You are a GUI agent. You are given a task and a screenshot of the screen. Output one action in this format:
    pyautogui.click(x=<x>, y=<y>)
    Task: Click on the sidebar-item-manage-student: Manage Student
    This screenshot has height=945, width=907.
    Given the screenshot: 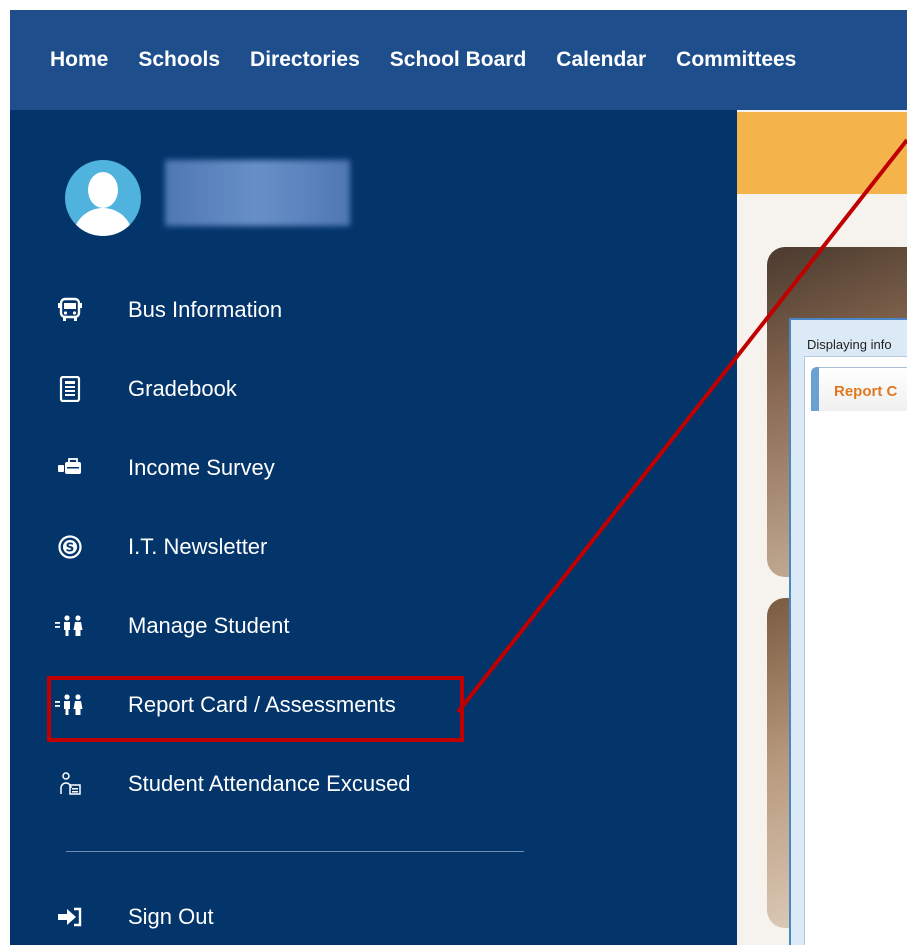 What is the action you would take?
    pyautogui.click(x=285, y=626)
    